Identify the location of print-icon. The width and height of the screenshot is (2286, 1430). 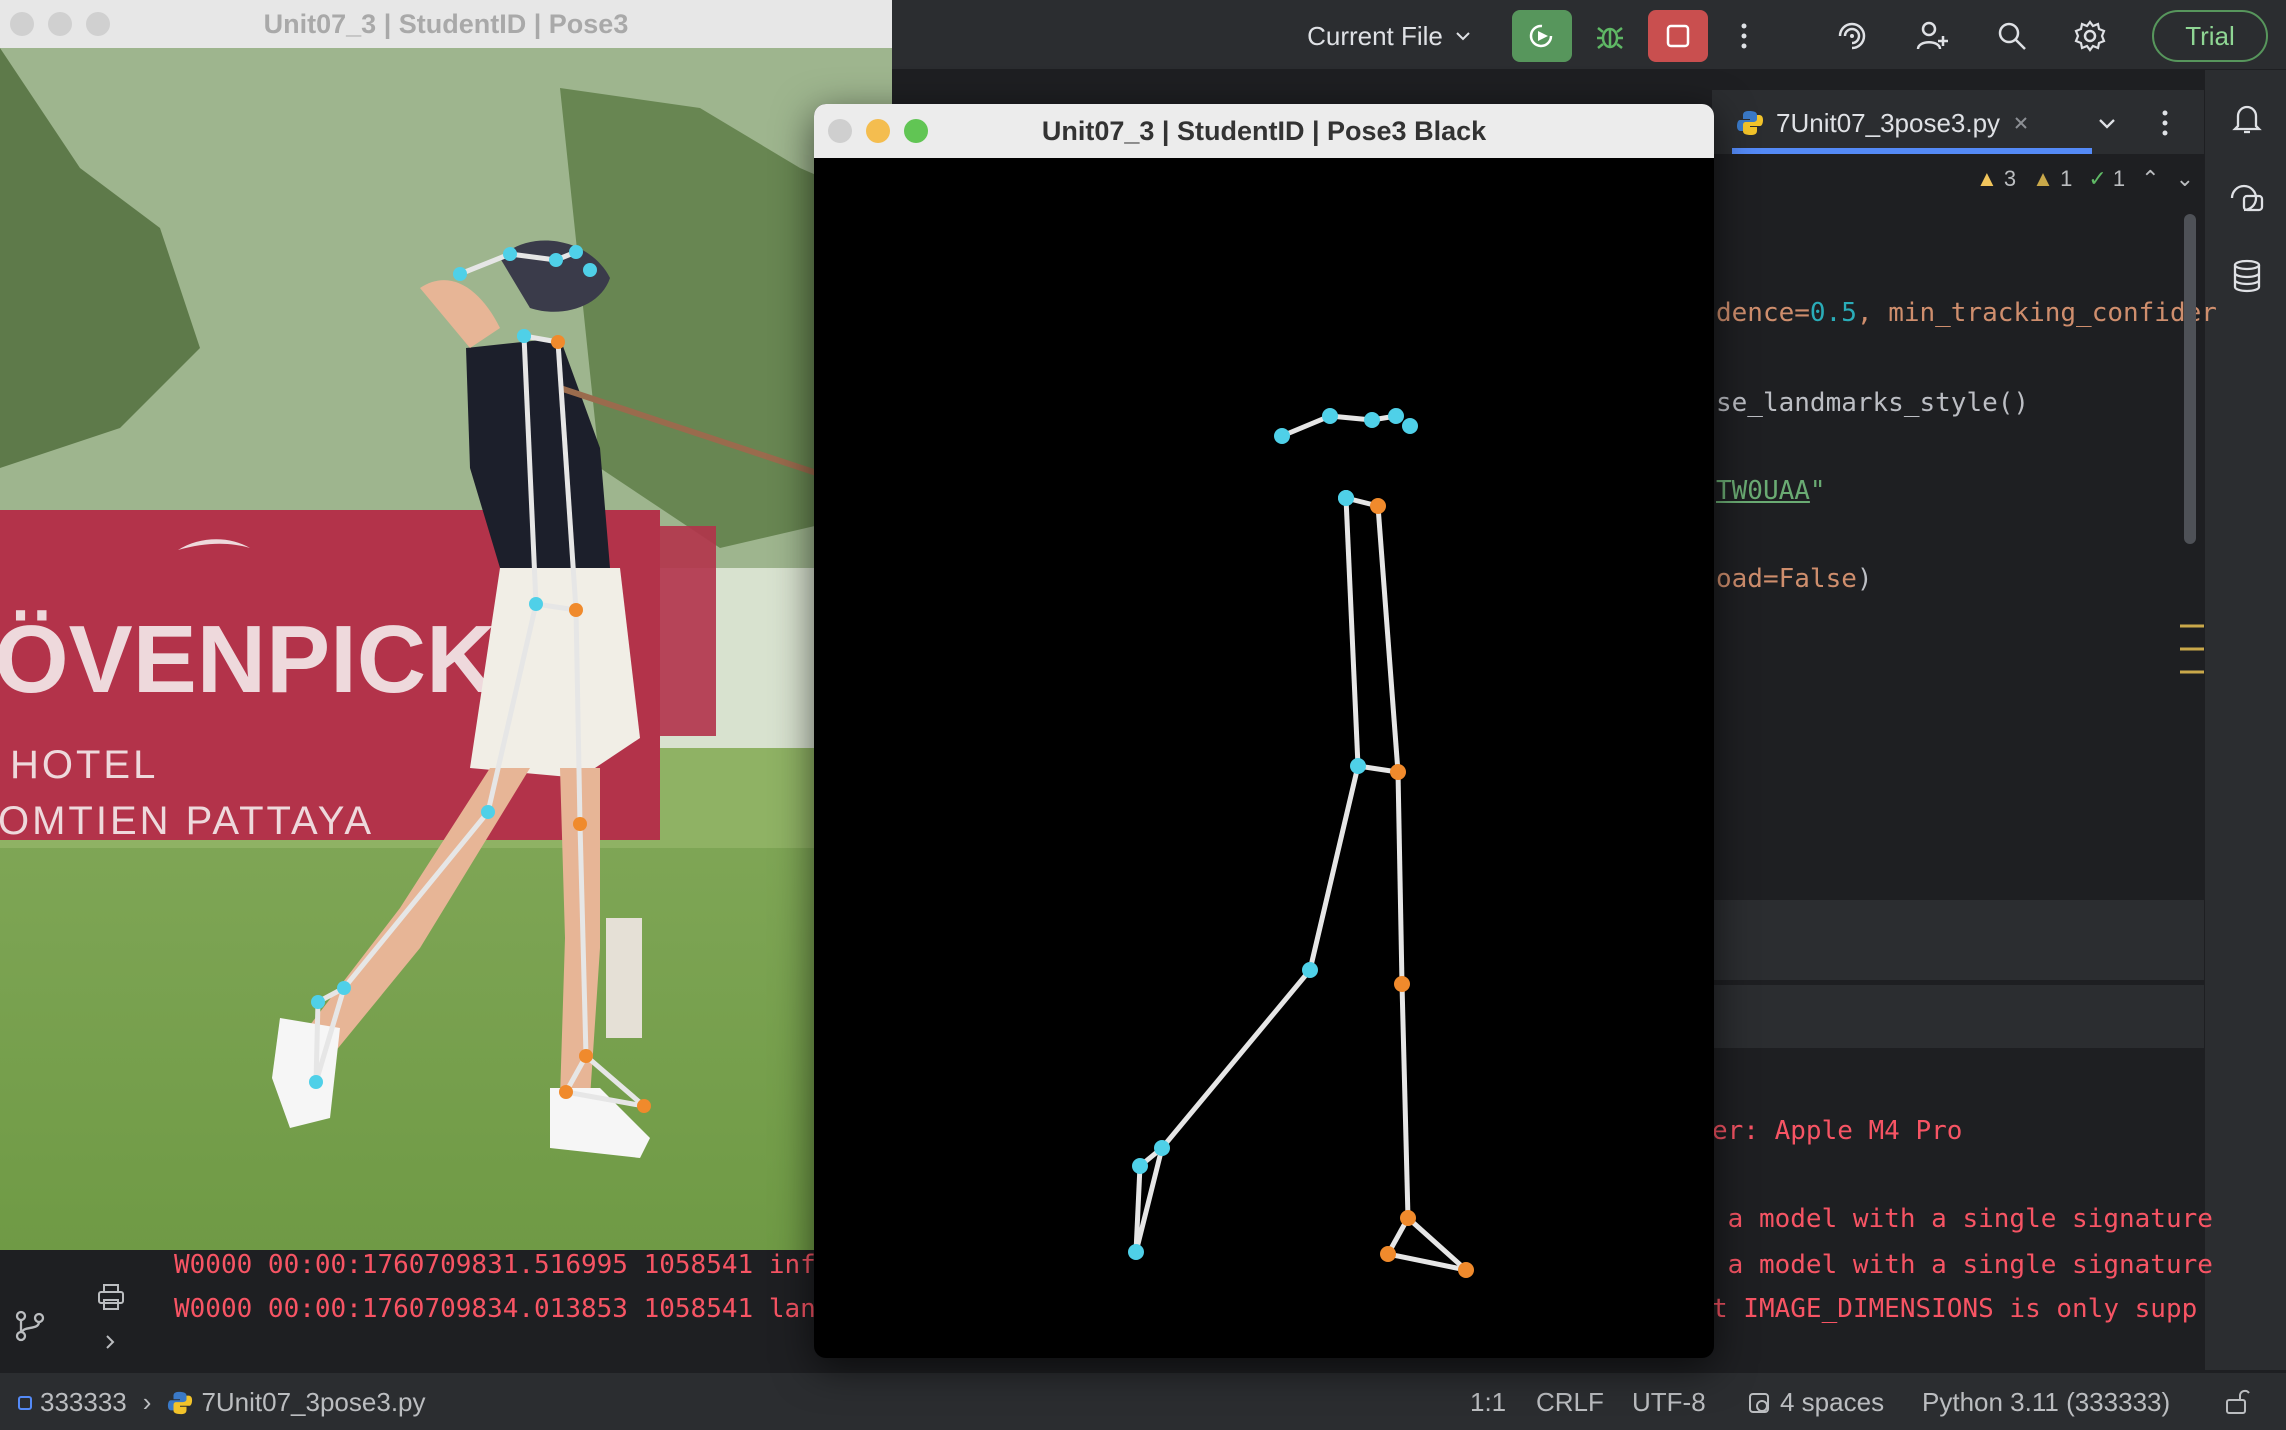
(111, 1297).